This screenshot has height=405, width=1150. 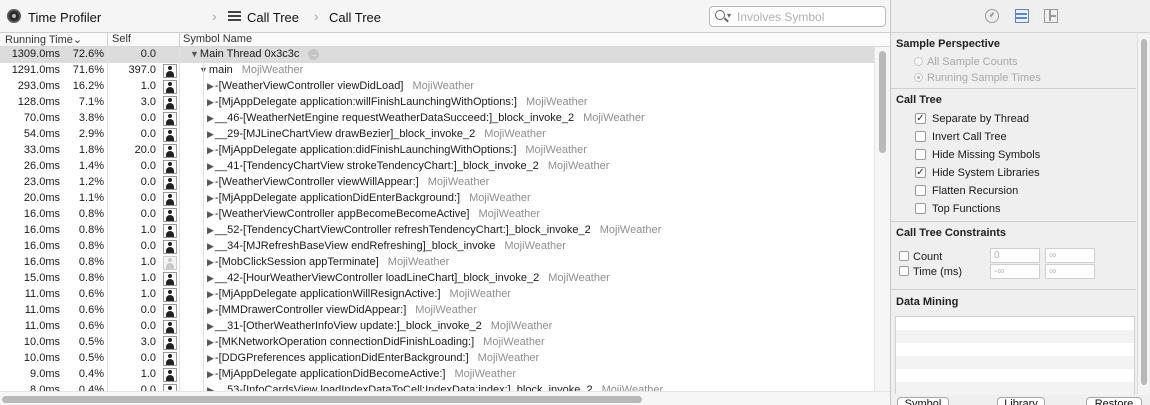 I want to click on table-row: 1291.0ms71.6%397.0▼mainMojiWeather, so click(x=437, y=71).